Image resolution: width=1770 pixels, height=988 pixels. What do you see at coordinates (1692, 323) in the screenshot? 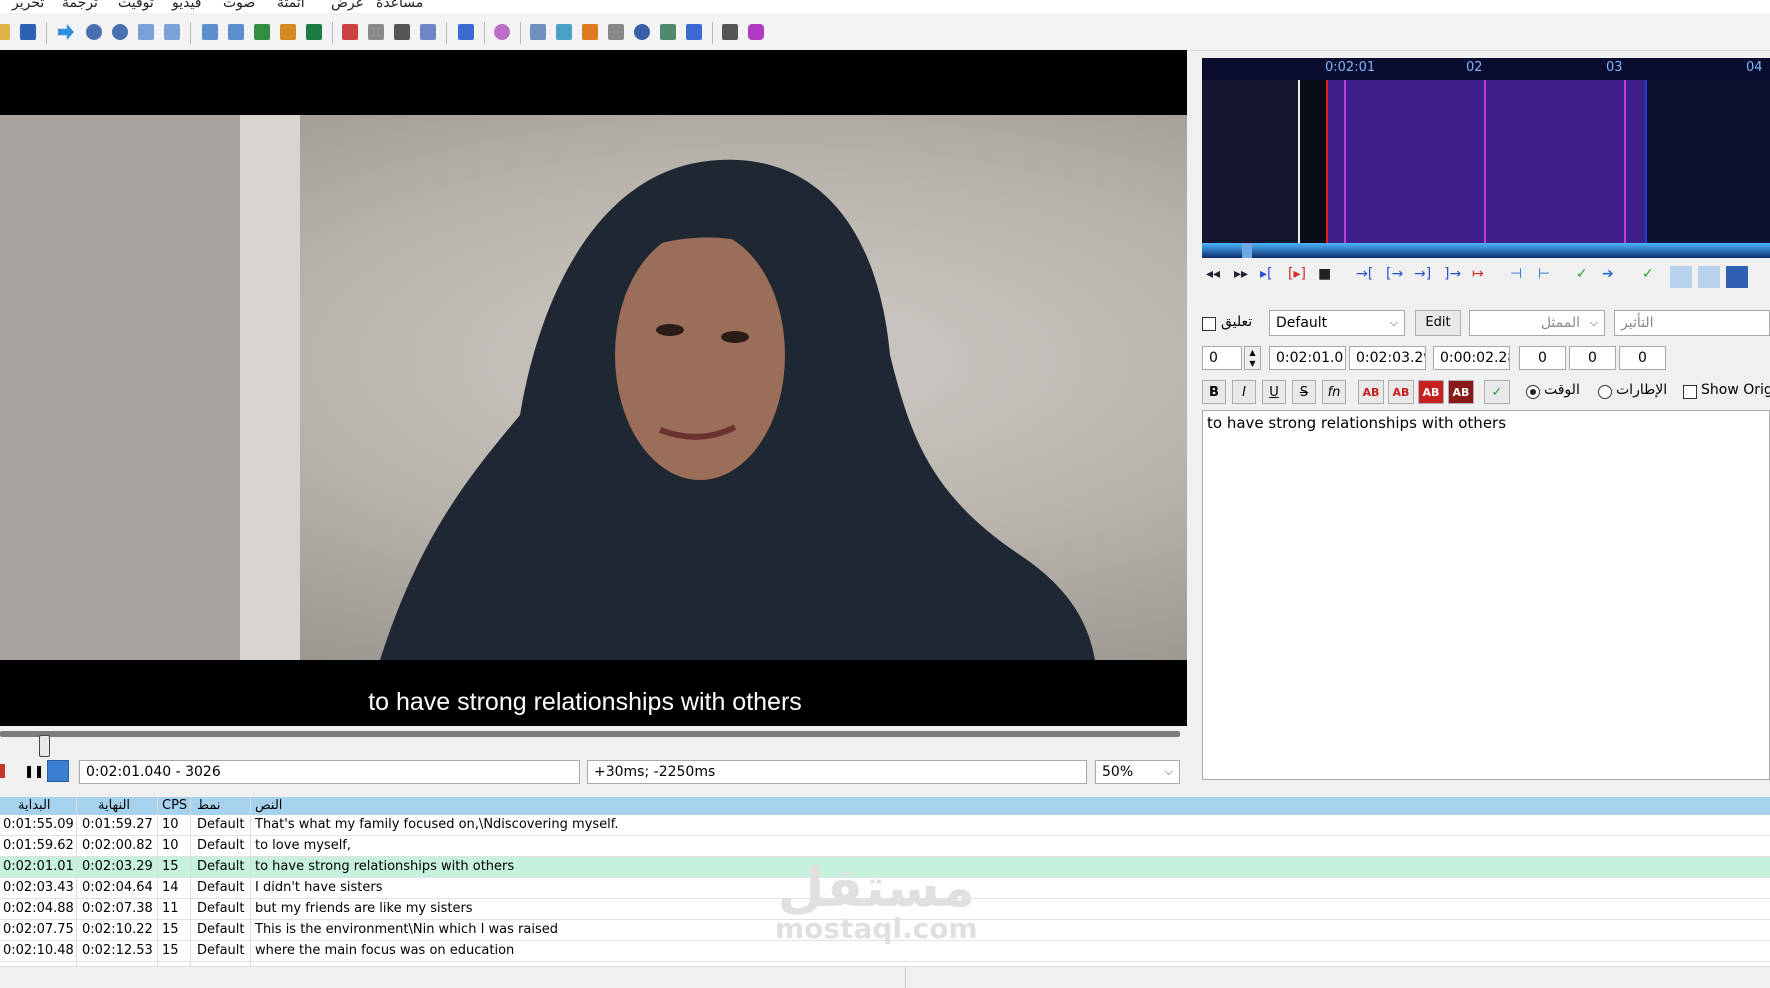
I see `effect-field: التأثير` at bounding box center [1692, 323].